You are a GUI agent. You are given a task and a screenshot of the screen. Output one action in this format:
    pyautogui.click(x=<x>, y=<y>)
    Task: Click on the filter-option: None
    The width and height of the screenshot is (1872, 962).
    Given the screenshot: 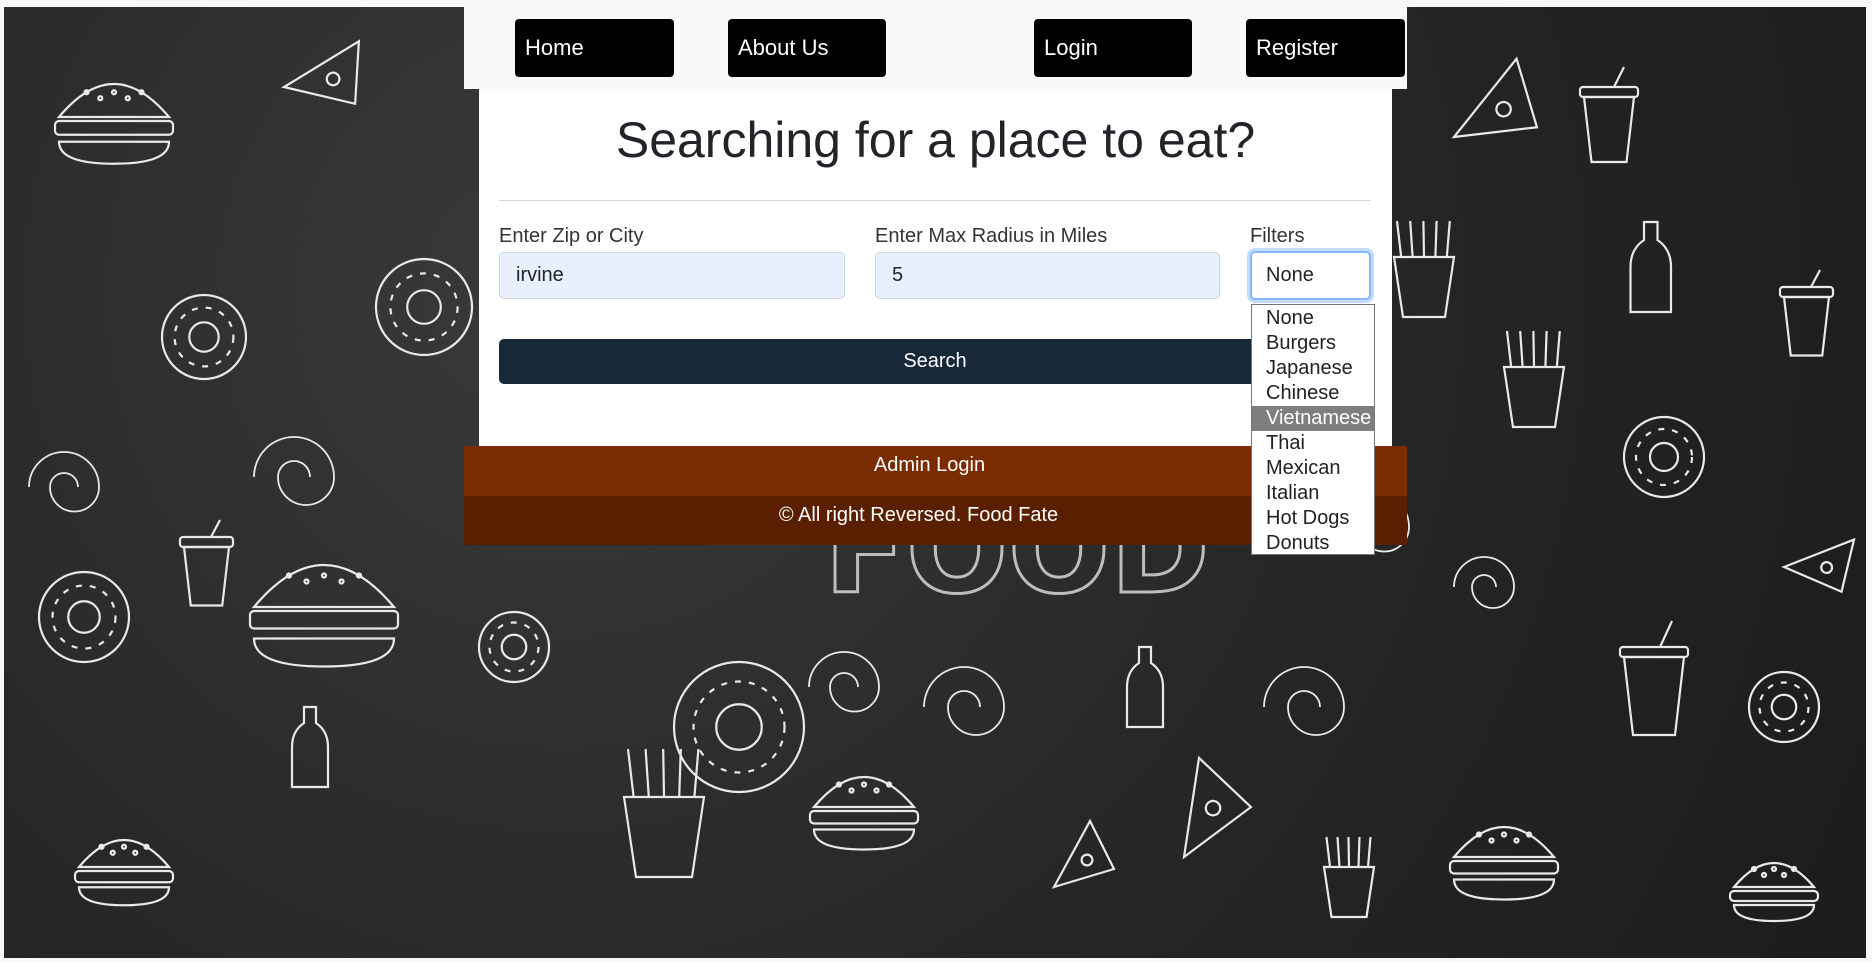 What is the action you would take?
    pyautogui.click(x=1313, y=318)
    